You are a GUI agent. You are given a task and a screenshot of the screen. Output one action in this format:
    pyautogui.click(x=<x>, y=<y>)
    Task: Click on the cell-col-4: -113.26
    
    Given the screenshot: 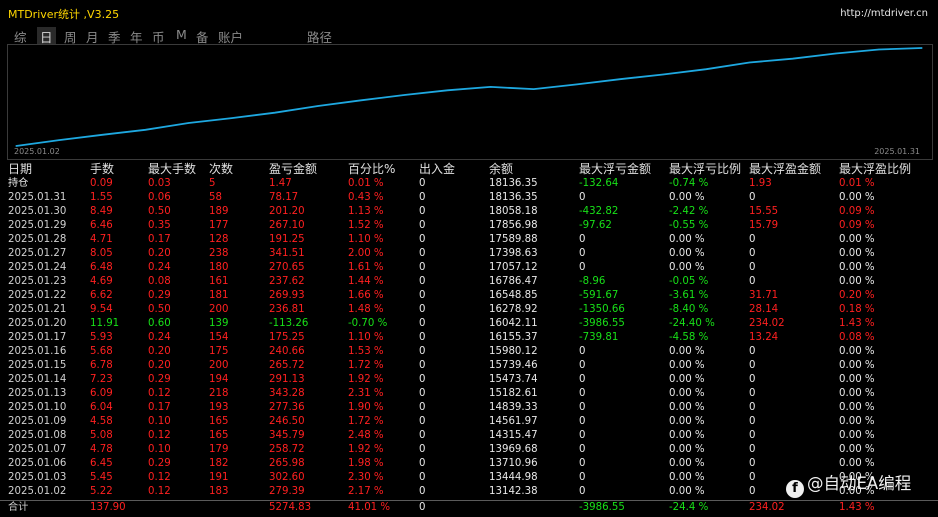 What is the action you would take?
    pyautogui.click(x=289, y=323)
    